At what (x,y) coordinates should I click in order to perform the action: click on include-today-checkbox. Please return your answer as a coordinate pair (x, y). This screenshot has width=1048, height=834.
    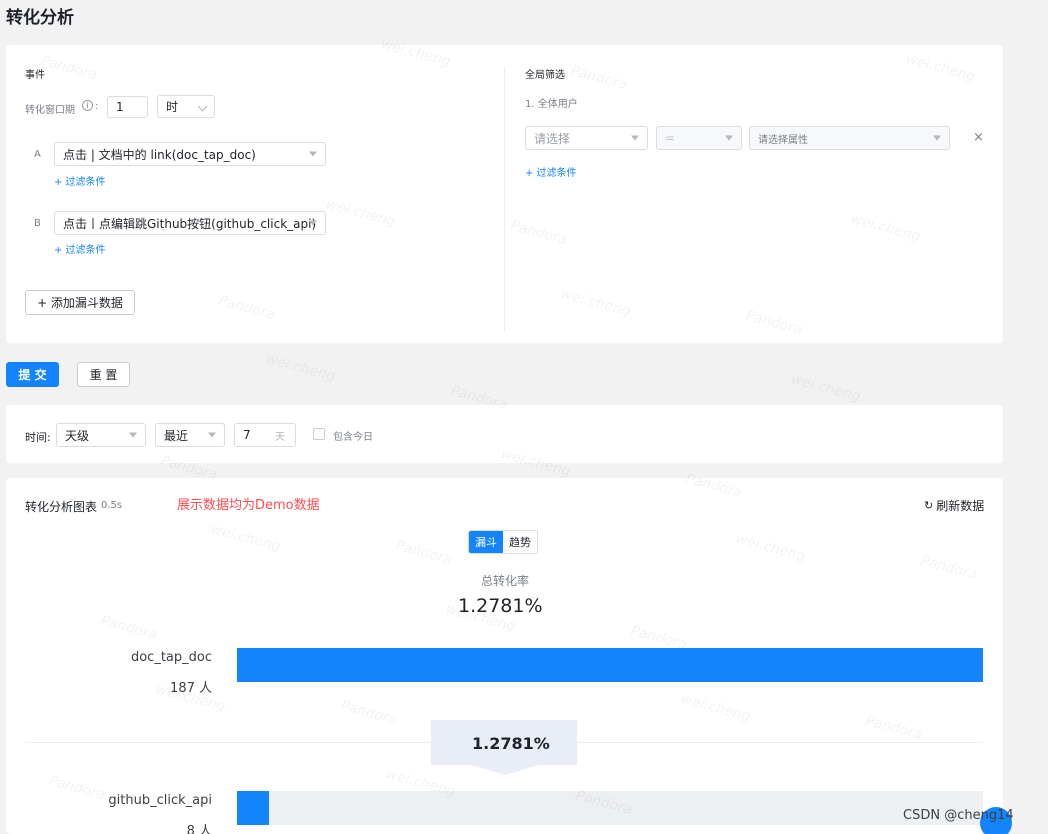
    Looking at the image, I should click on (319, 434).